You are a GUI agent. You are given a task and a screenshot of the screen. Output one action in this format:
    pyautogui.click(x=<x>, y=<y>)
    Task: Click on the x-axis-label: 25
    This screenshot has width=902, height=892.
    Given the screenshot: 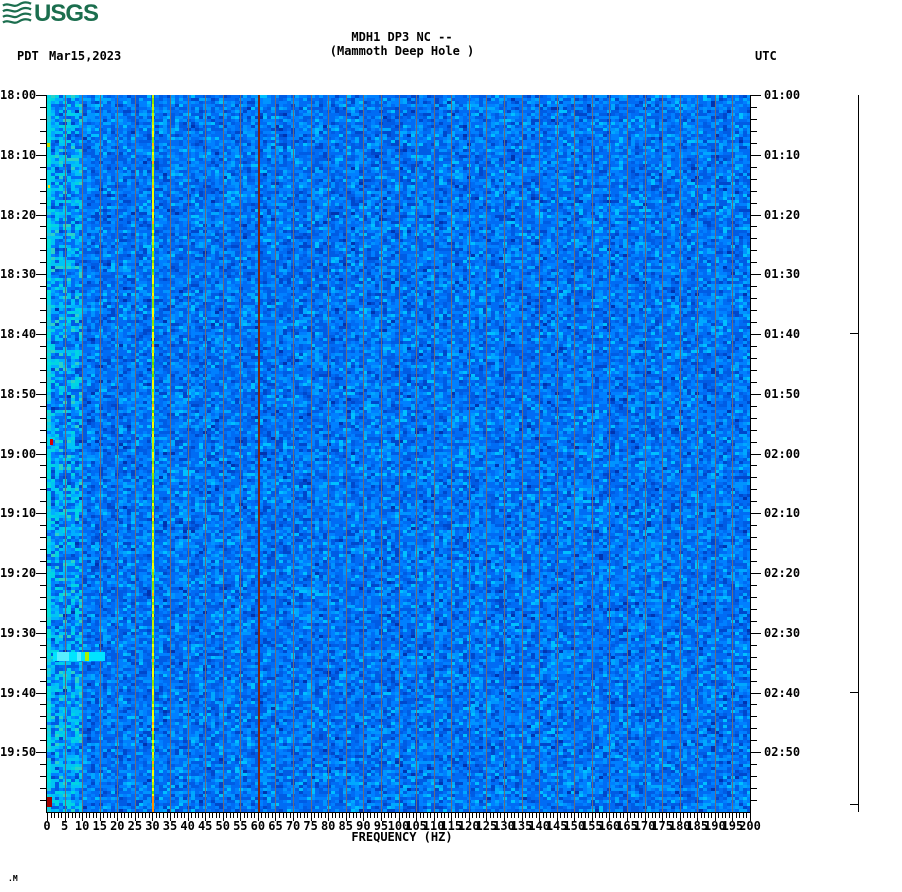 What is the action you would take?
    pyautogui.click(x=135, y=826)
    